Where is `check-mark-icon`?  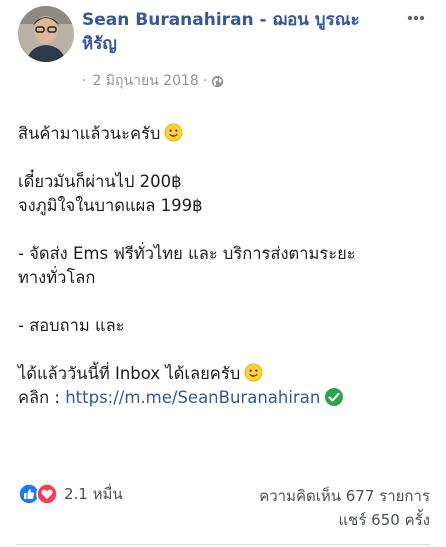
check-mark-icon is located at coordinates (334, 397).